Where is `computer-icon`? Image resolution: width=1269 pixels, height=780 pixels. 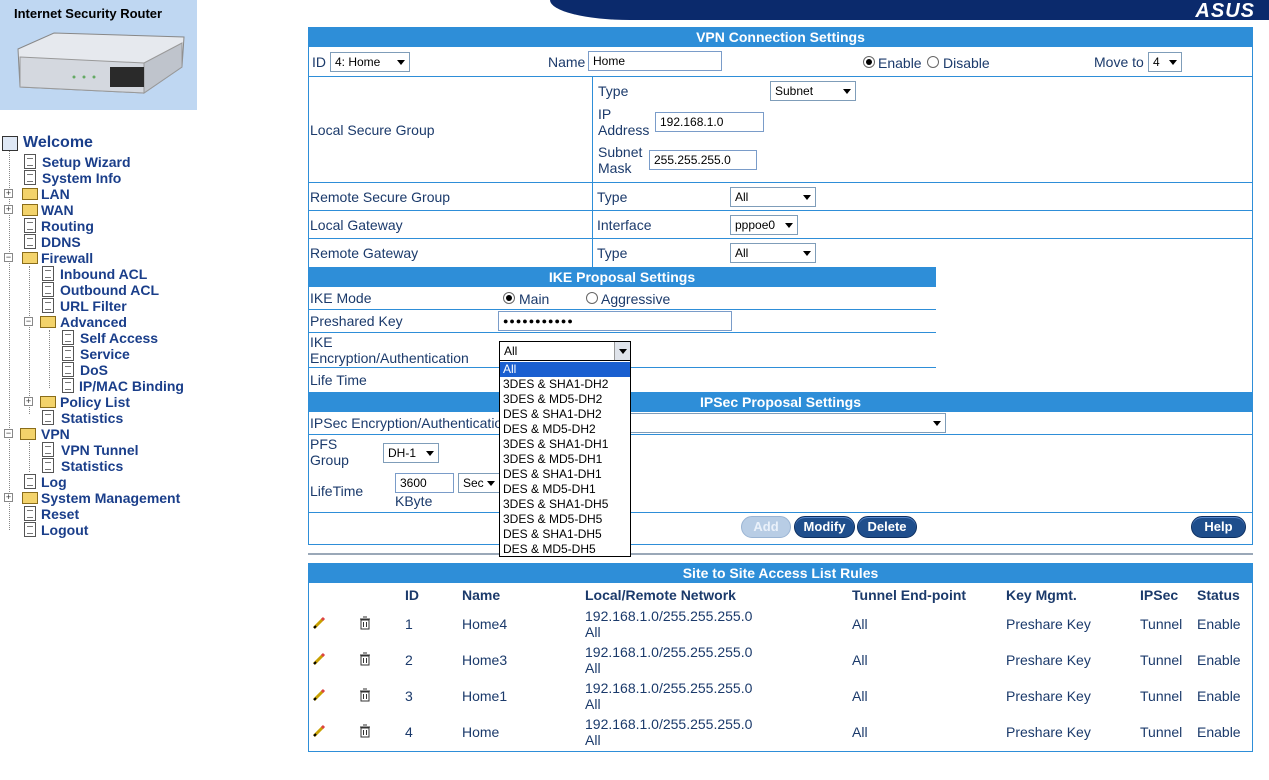 computer-icon is located at coordinates (10, 143).